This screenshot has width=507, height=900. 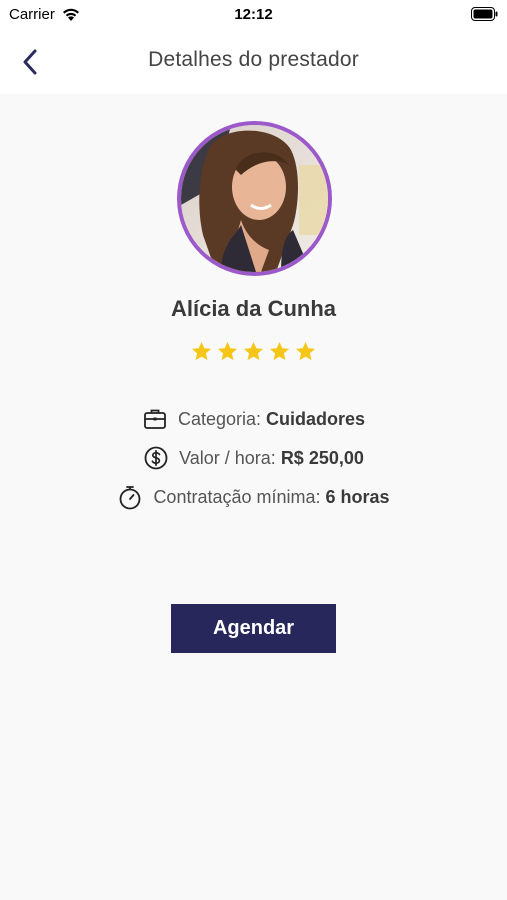 I want to click on provider-photo, so click(x=254, y=198).